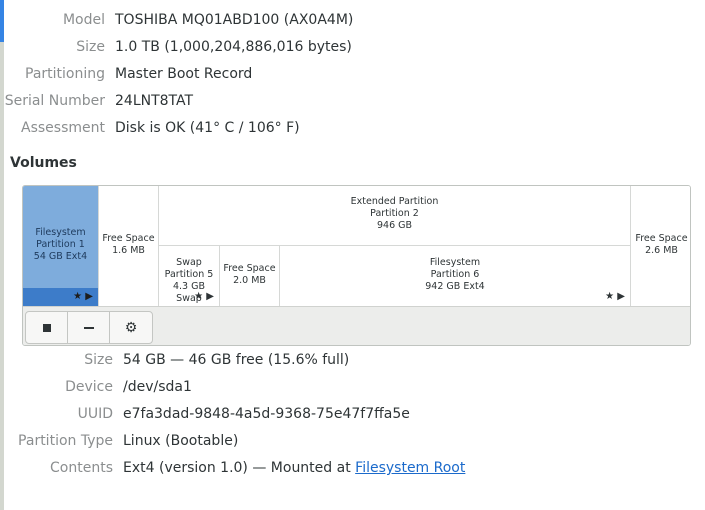  What do you see at coordinates (249, 280) in the screenshot?
I see `volume-free-space-2-size: 2.0 MB` at bounding box center [249, 280].